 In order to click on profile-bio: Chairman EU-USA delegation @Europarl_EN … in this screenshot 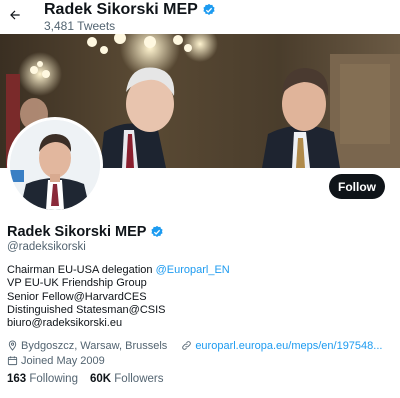, I will do `click(118, 297)`.